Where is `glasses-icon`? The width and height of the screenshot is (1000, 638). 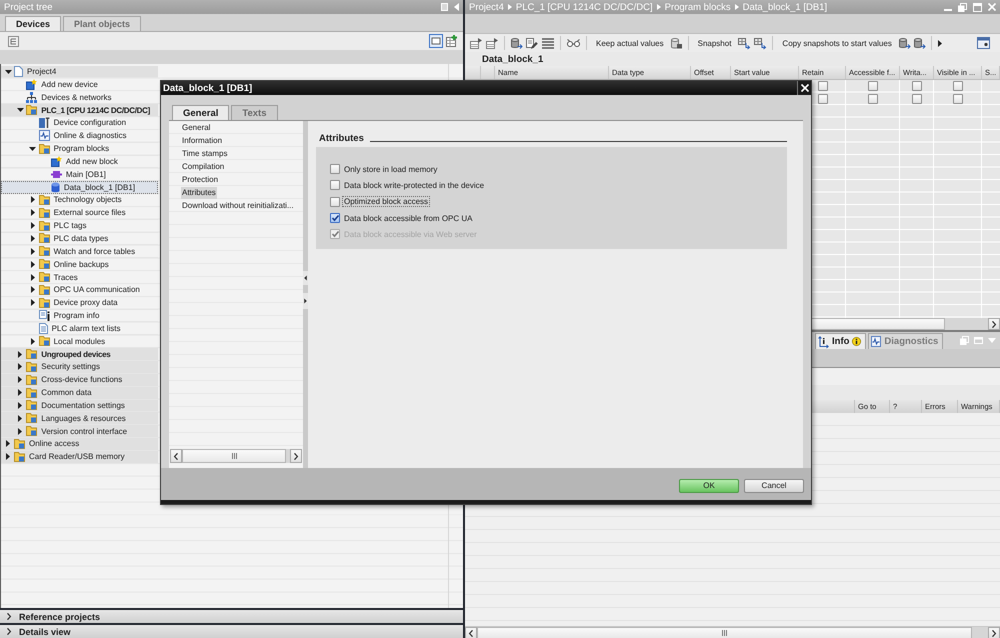 glasses-icon is located at coordinates (573, 43).